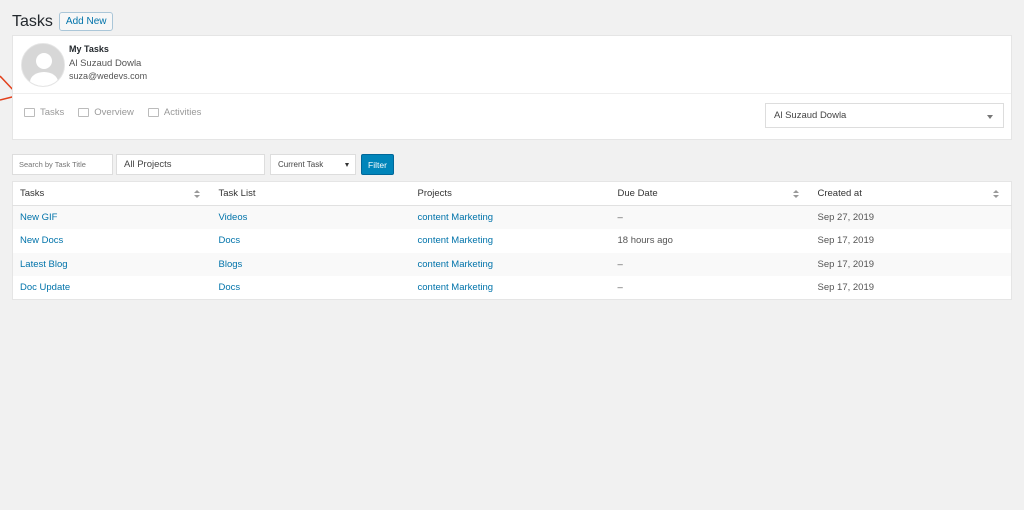  What do you see at coordinates (311, 264) in the screenshot?
I see `list-cell: Blogs` at bounding box center [311, 264].